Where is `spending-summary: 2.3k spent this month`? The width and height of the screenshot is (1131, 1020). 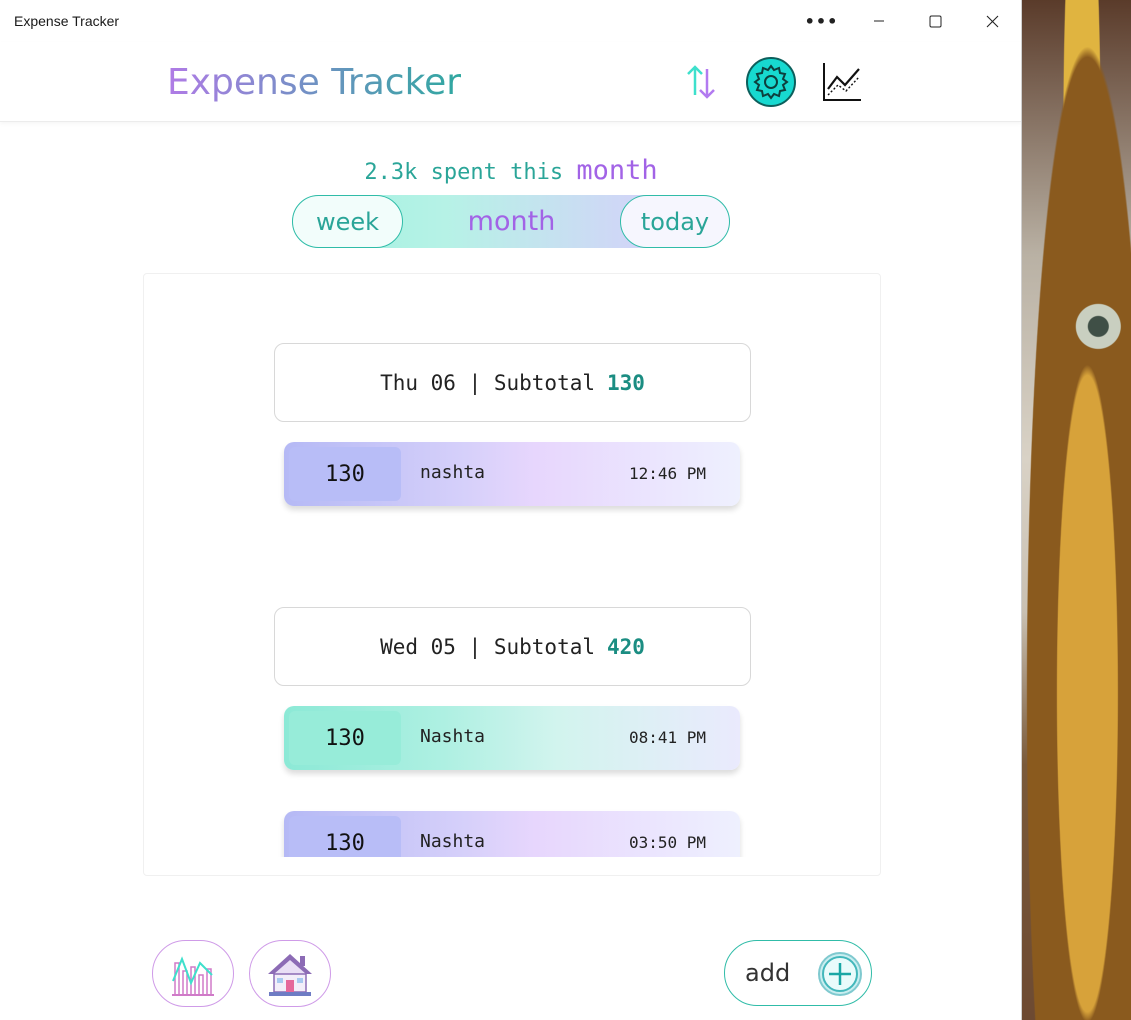
spending-summary: 2.3k spent this month is located at coordinates (510, 170).